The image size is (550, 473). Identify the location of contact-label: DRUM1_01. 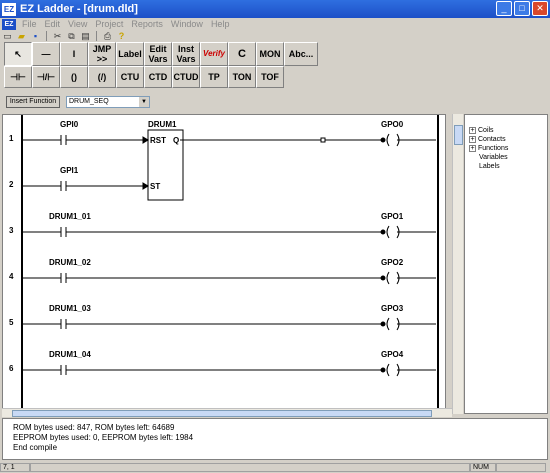
(70, 216).